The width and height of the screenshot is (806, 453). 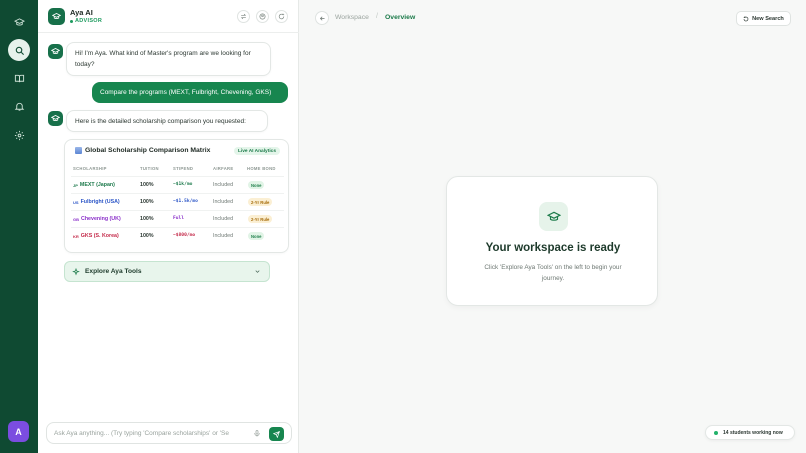 I want to click on scholarship-label: Chevening (UK), so click(x=101, y=219).